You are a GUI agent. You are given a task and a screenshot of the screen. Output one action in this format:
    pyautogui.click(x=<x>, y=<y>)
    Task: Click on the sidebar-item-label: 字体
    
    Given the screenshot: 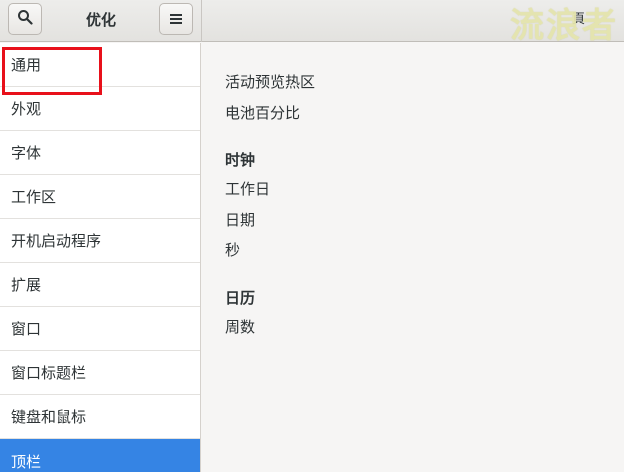 What is the action you would take?
    pyautogui.click(x=26, y=153)
    